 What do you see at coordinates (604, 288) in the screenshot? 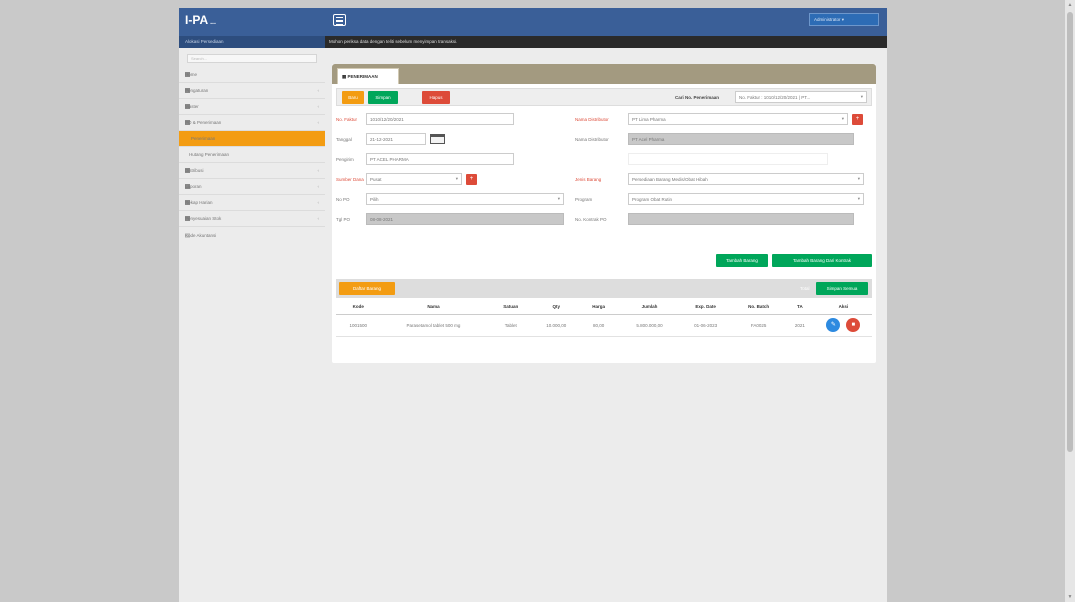
I see `item-list-bar: Daftar Barang Total Simpan Semua` at bounding box center [604, 288].